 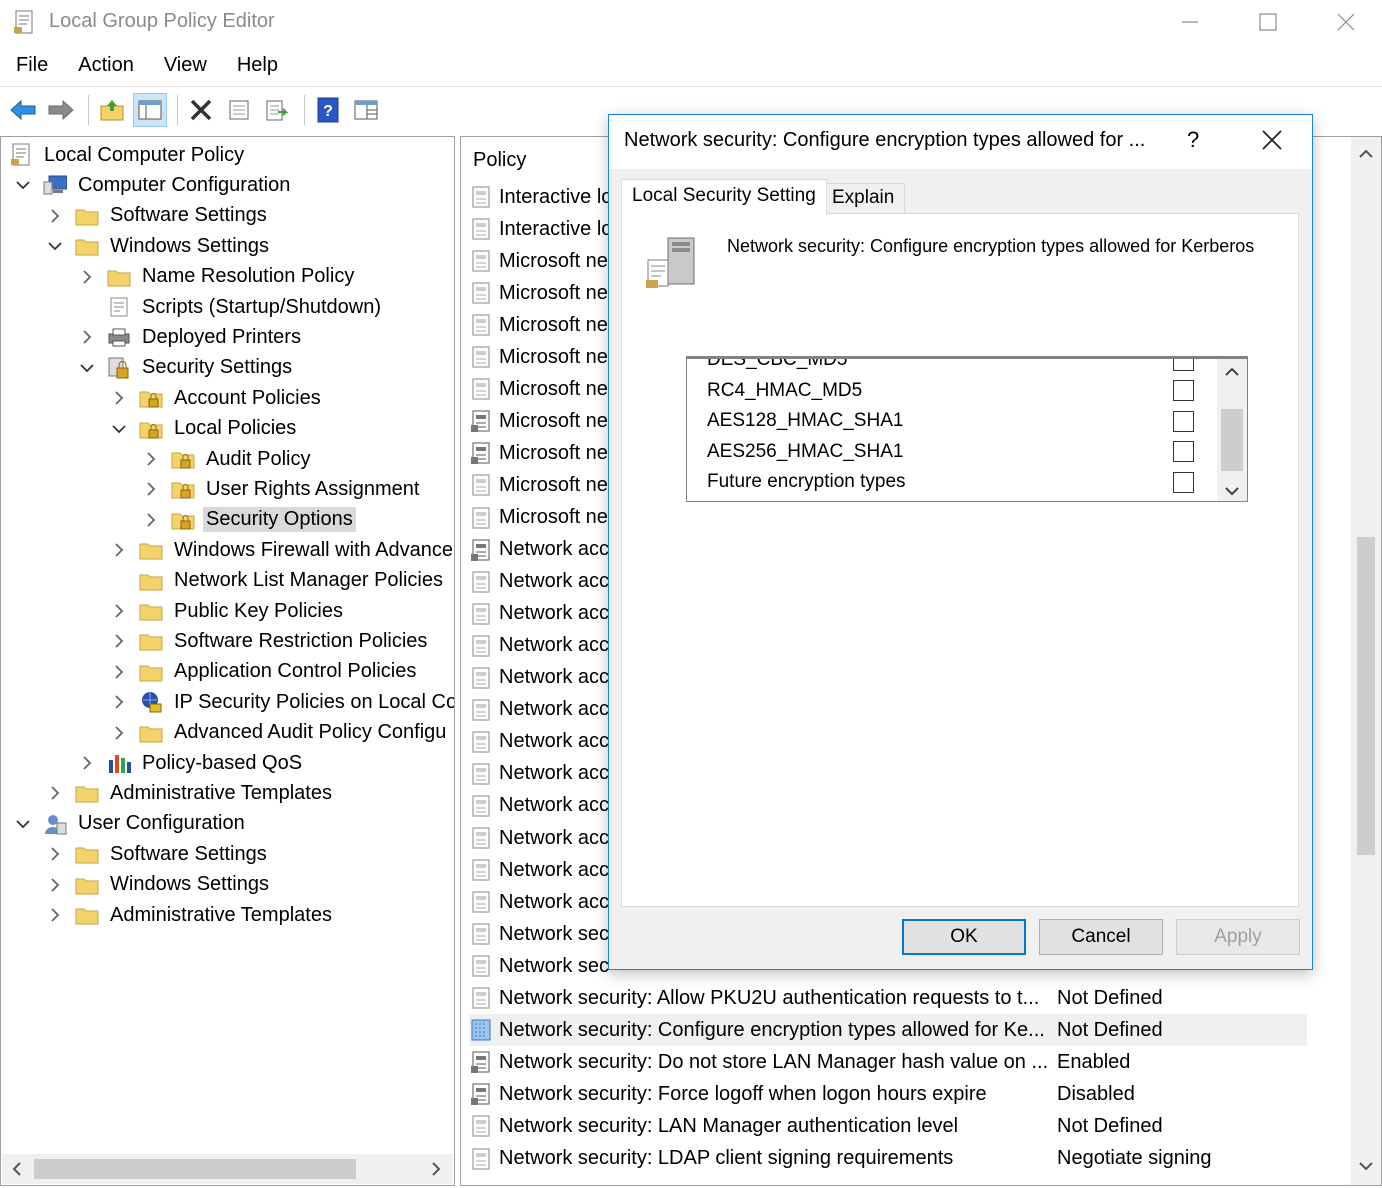 I want to click on tree-item-label: Policy-based QoS, so click(x=222, y=762).